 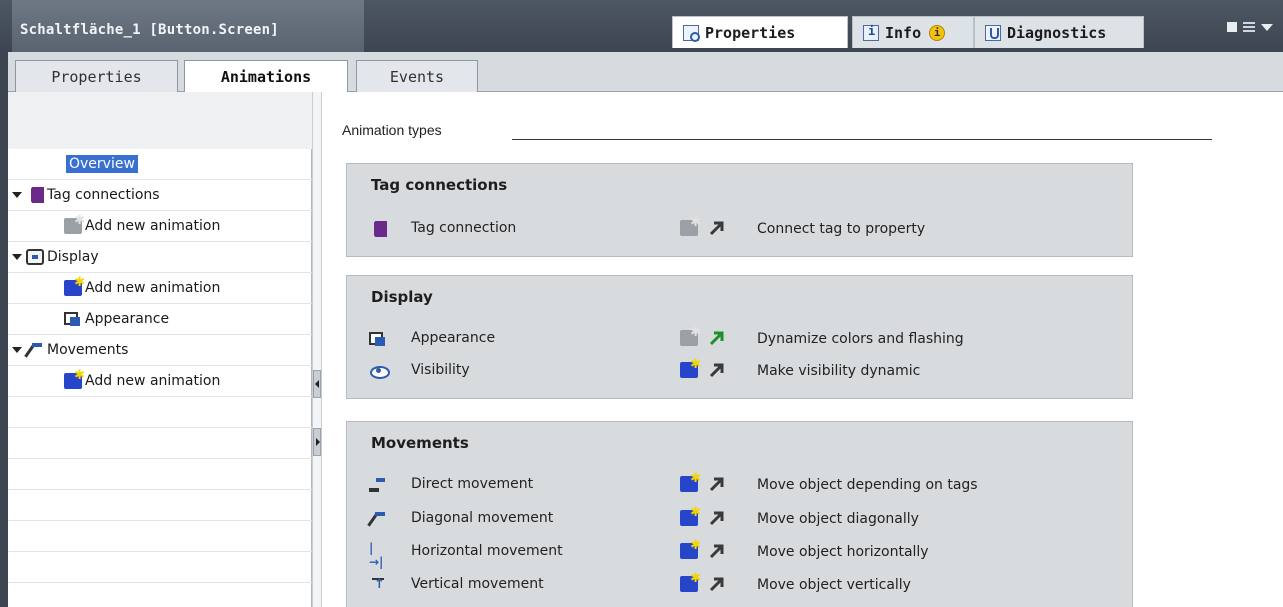 I want to click on chevron-right-icon, so click(x=318, y=442).